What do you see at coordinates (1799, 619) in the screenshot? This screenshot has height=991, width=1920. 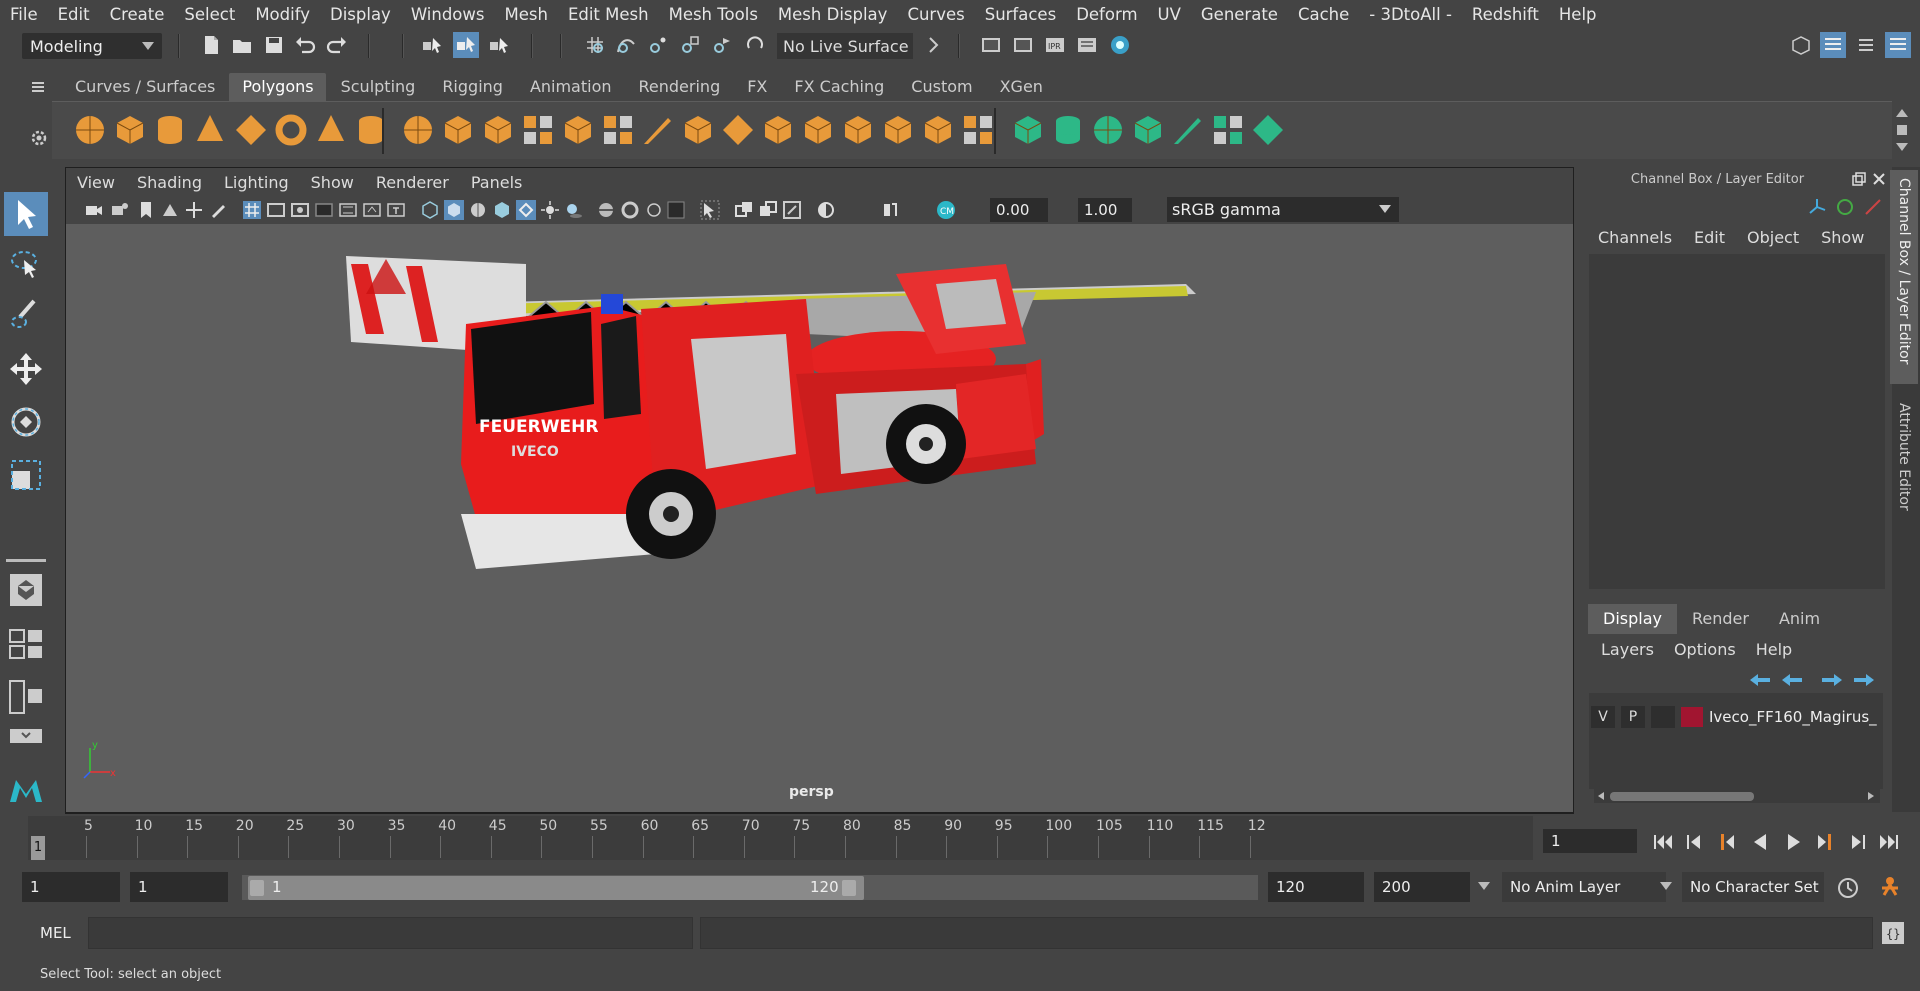 I see `tab-anim: Anim` at bounding box center [1799, 619].